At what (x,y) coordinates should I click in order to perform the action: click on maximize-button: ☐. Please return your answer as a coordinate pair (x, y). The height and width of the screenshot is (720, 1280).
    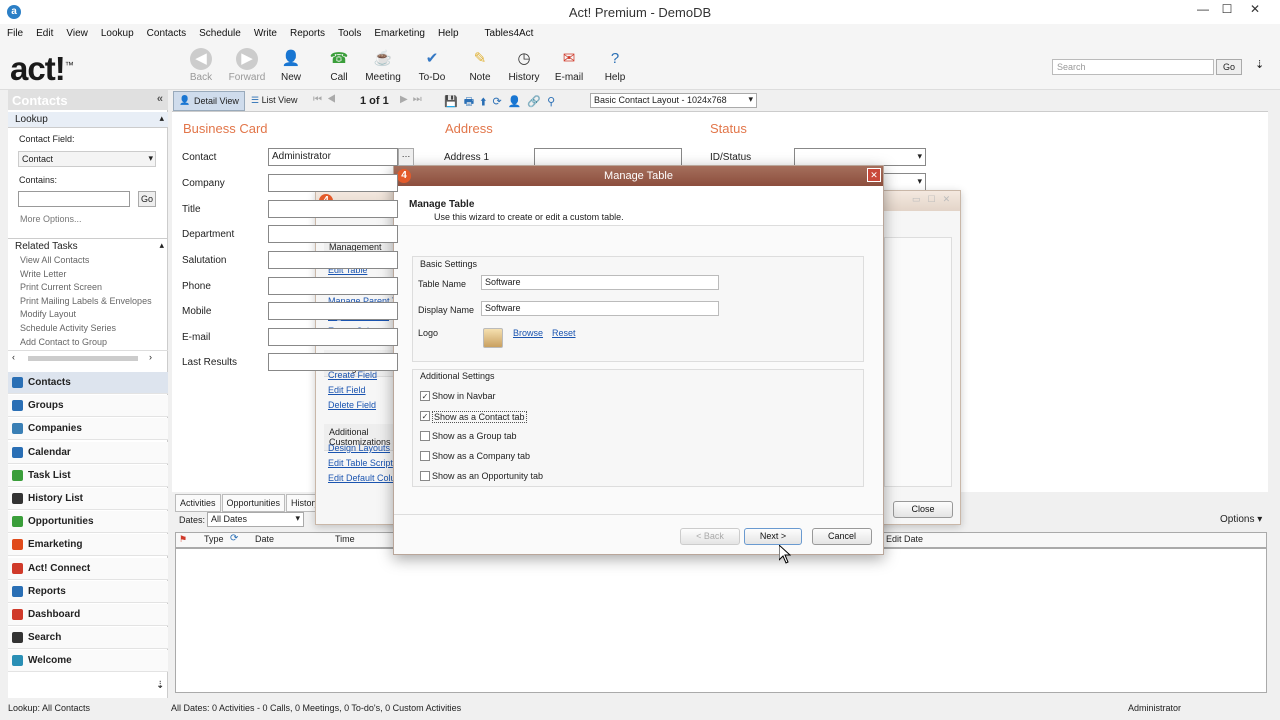
    Looking at the image, I should click on (1227, 11).